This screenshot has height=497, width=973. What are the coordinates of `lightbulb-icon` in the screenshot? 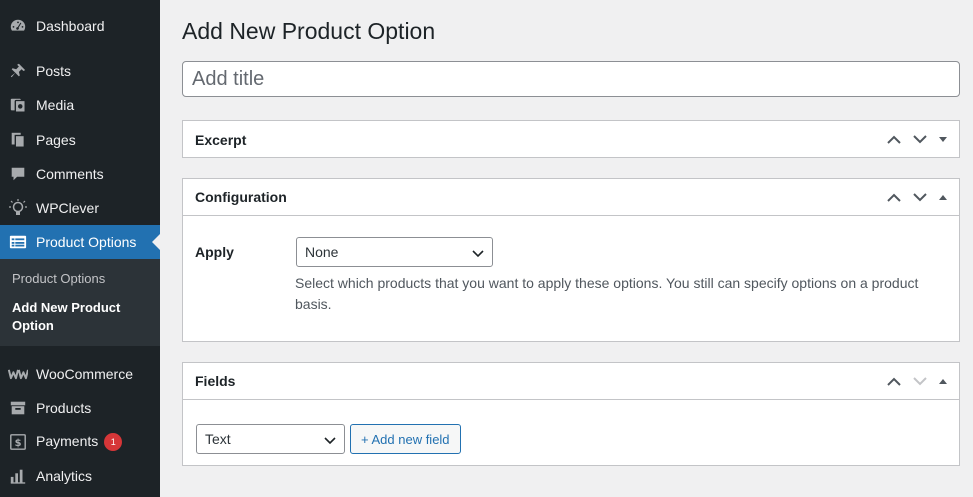 It's located at (18, 208).